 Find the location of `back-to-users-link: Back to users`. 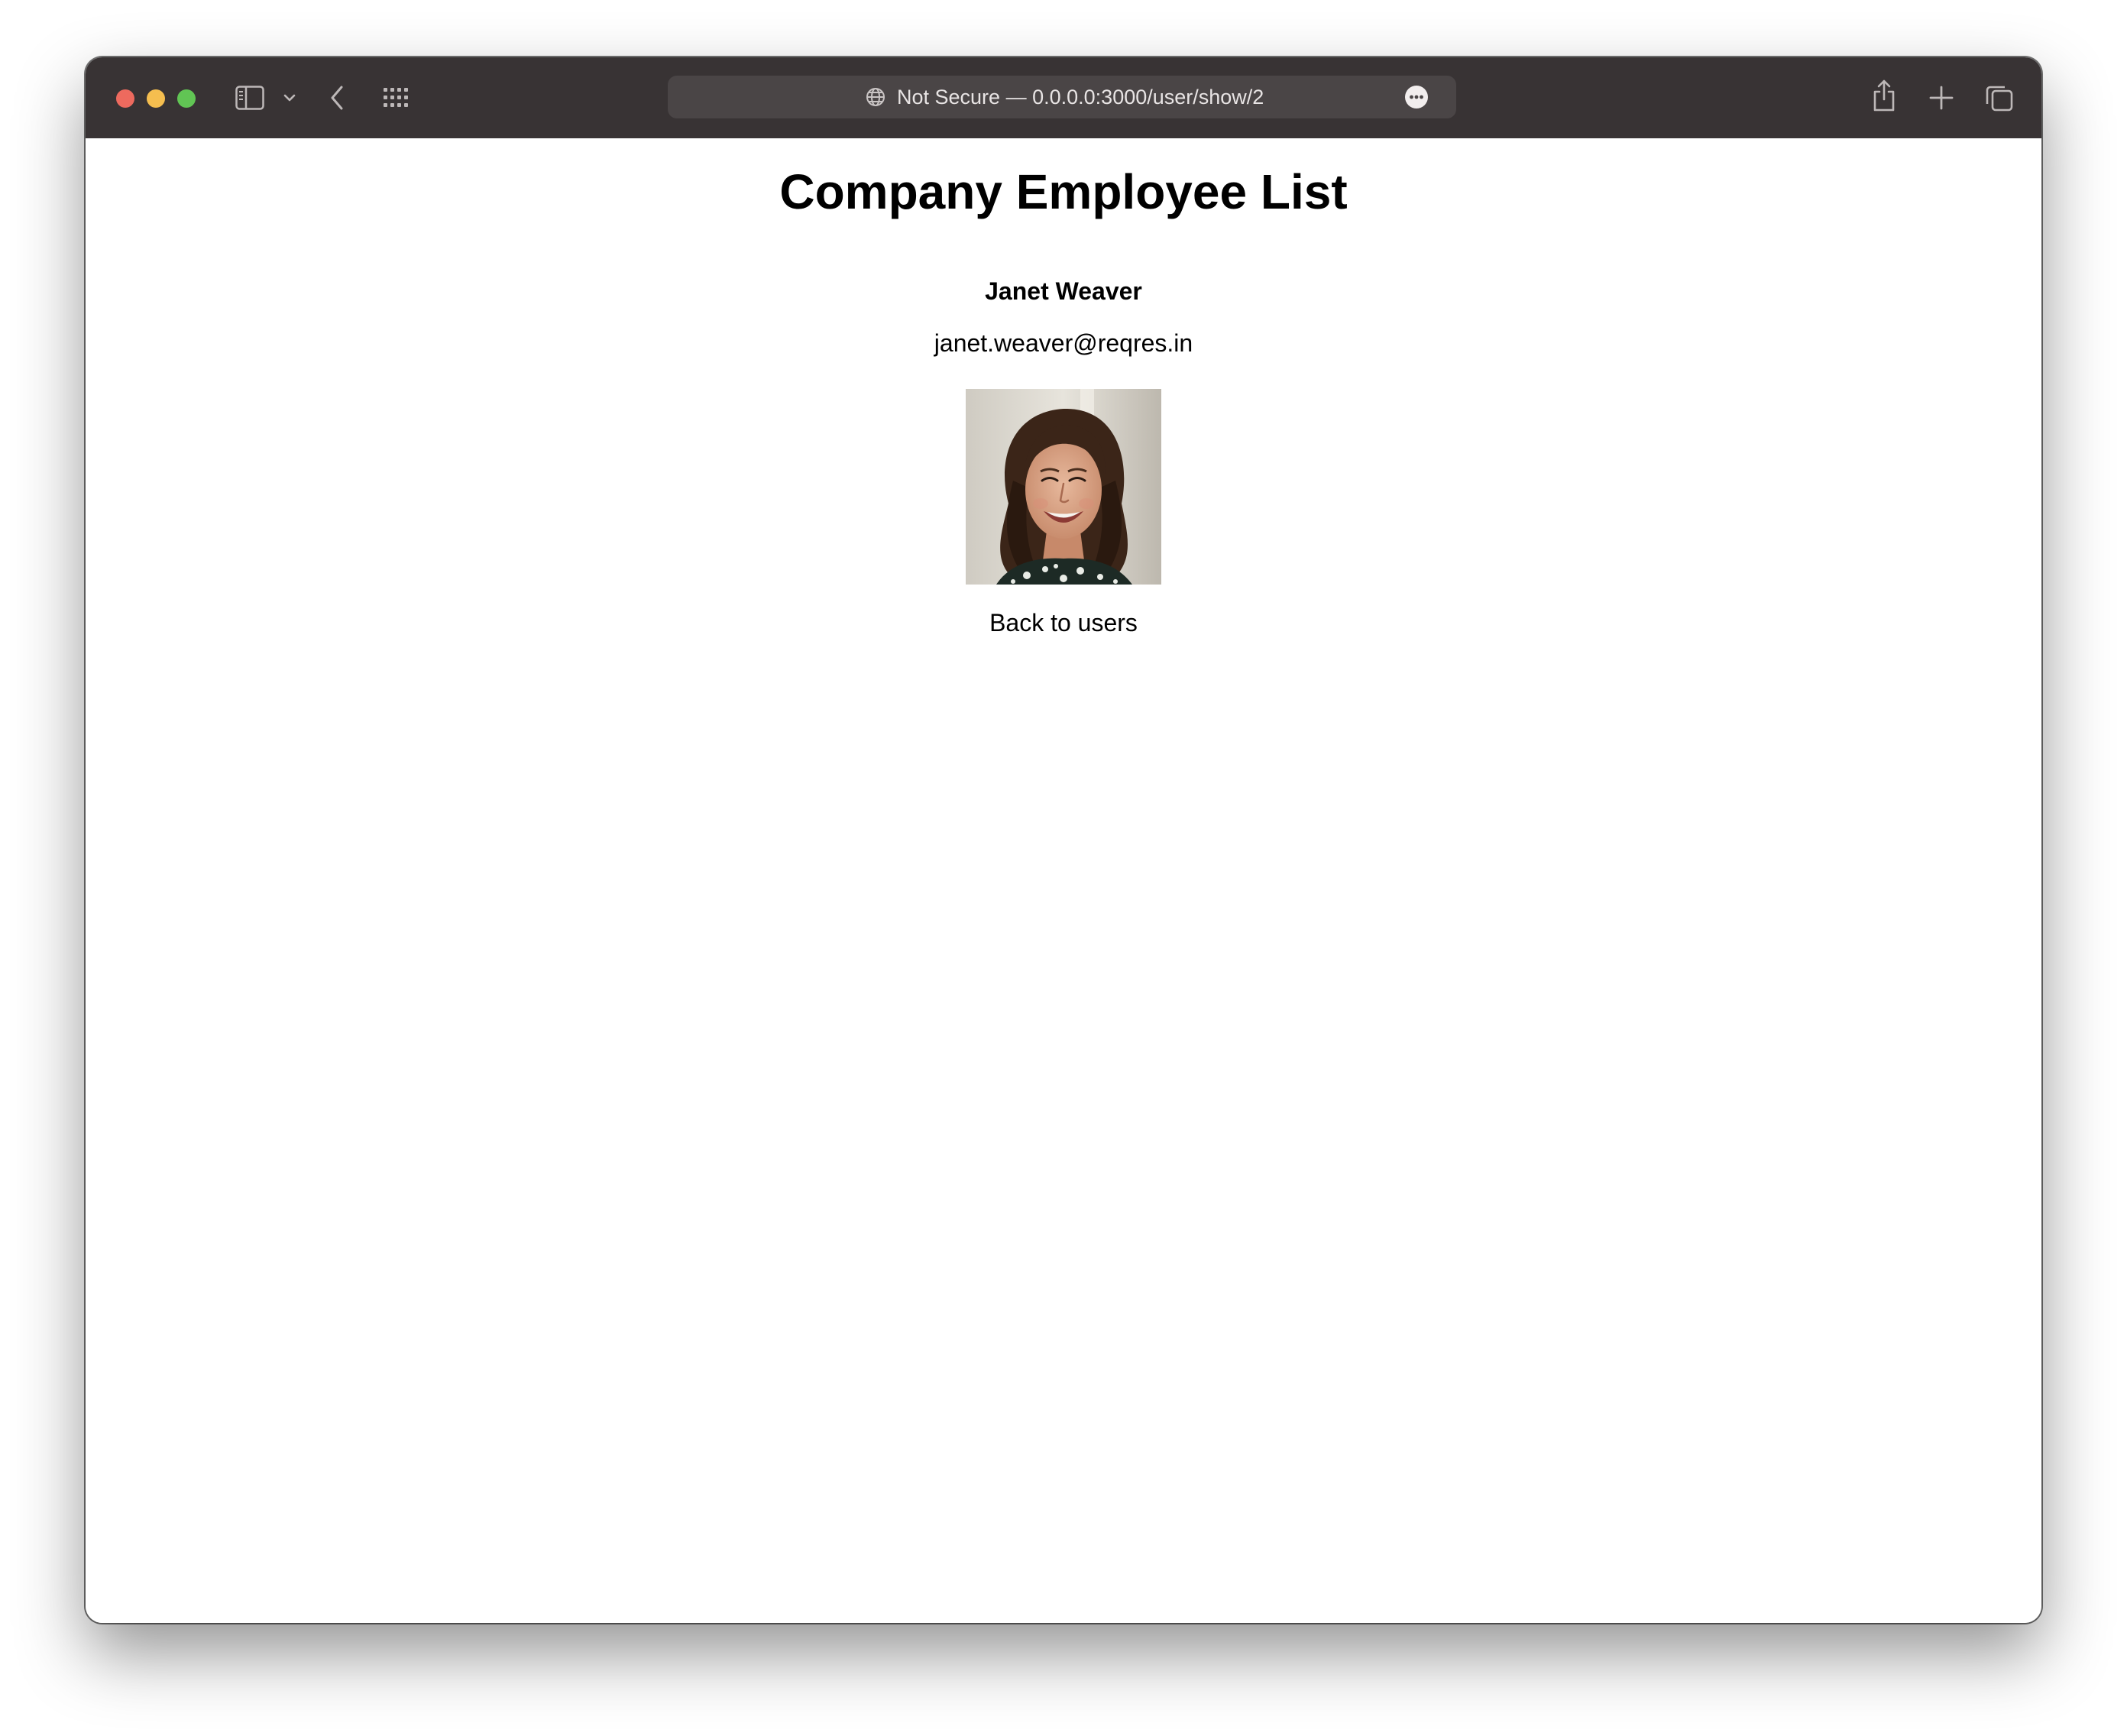

back-to-users-link: Back to users is located at coordinates (1063, 623).